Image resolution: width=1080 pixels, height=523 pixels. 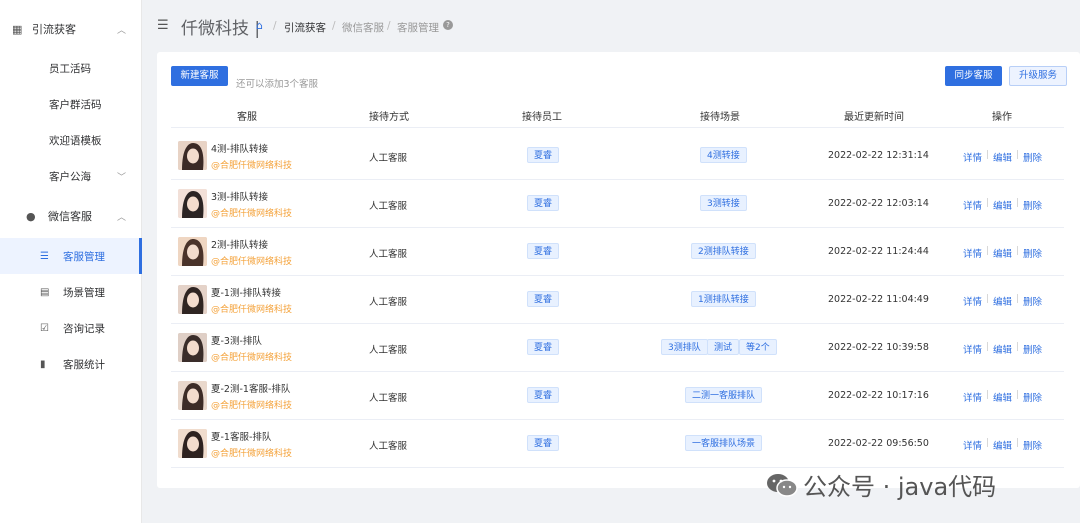 I want to click on list-icon: ☰, so click(x=44, y=256).